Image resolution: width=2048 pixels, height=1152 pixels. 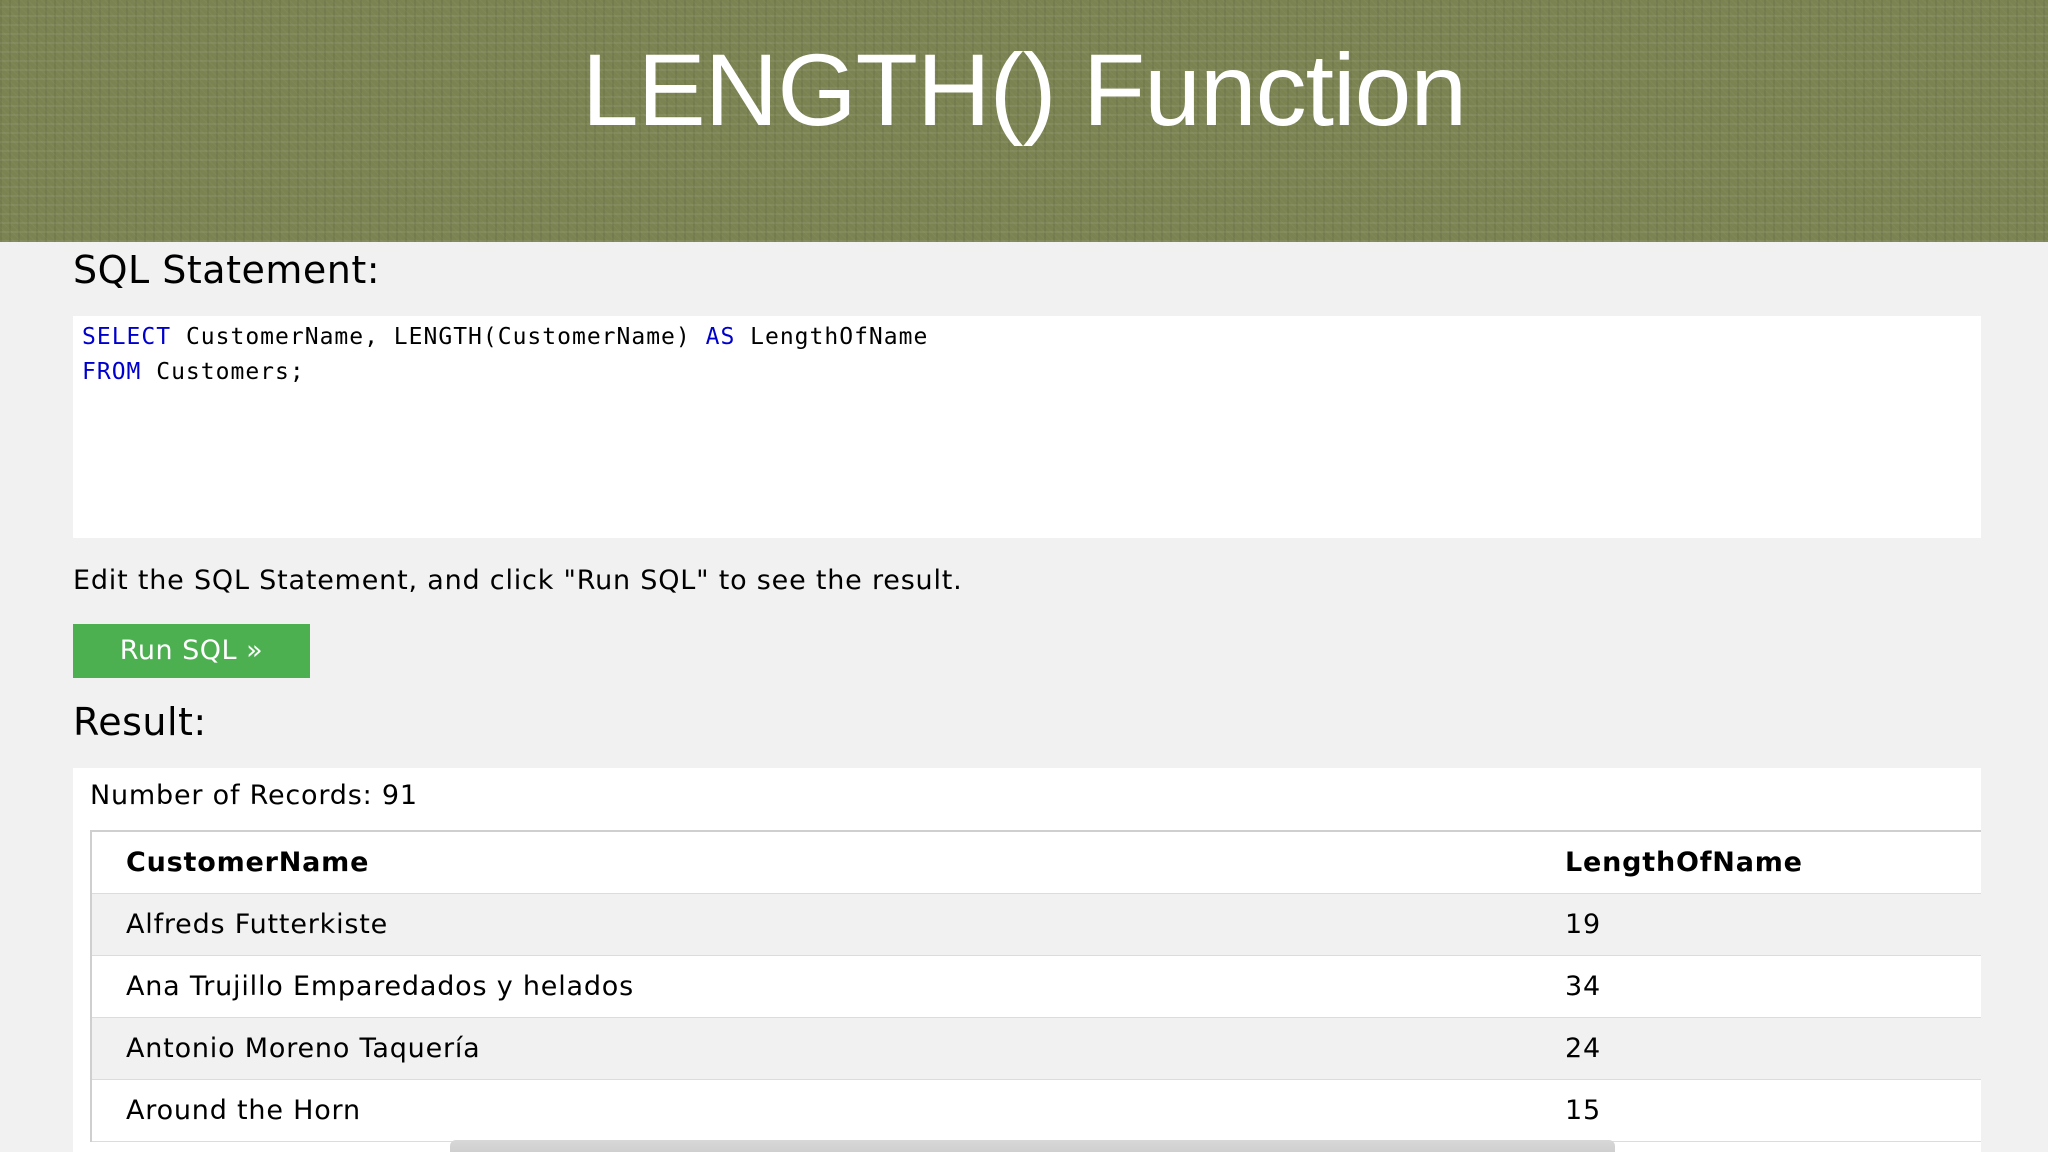 I want to click on code-text: CustomerName, LENGTH(CustomerName), so click(x=438, y=337).